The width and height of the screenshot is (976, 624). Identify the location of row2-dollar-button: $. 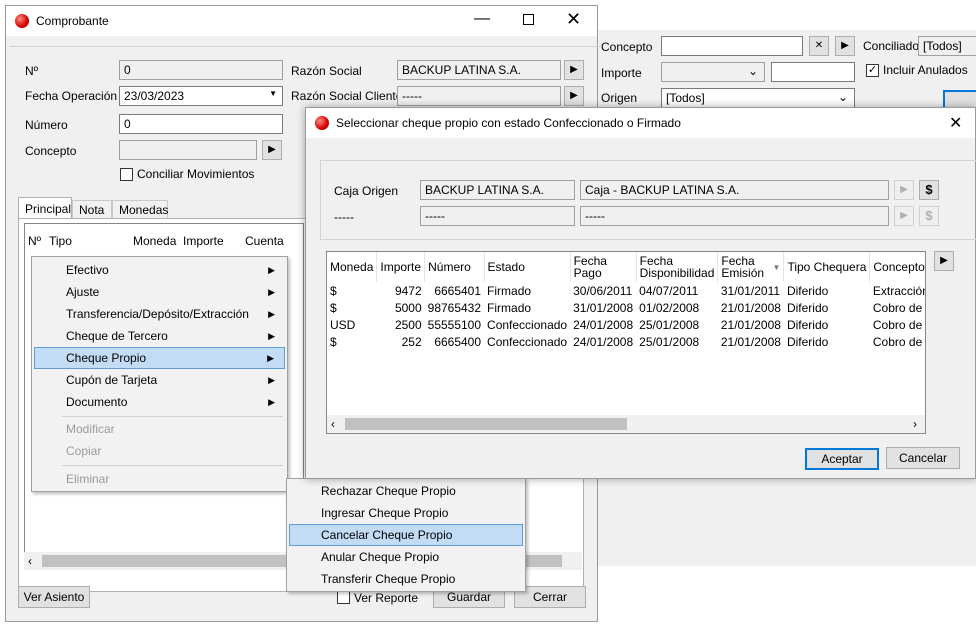
(929, 216).